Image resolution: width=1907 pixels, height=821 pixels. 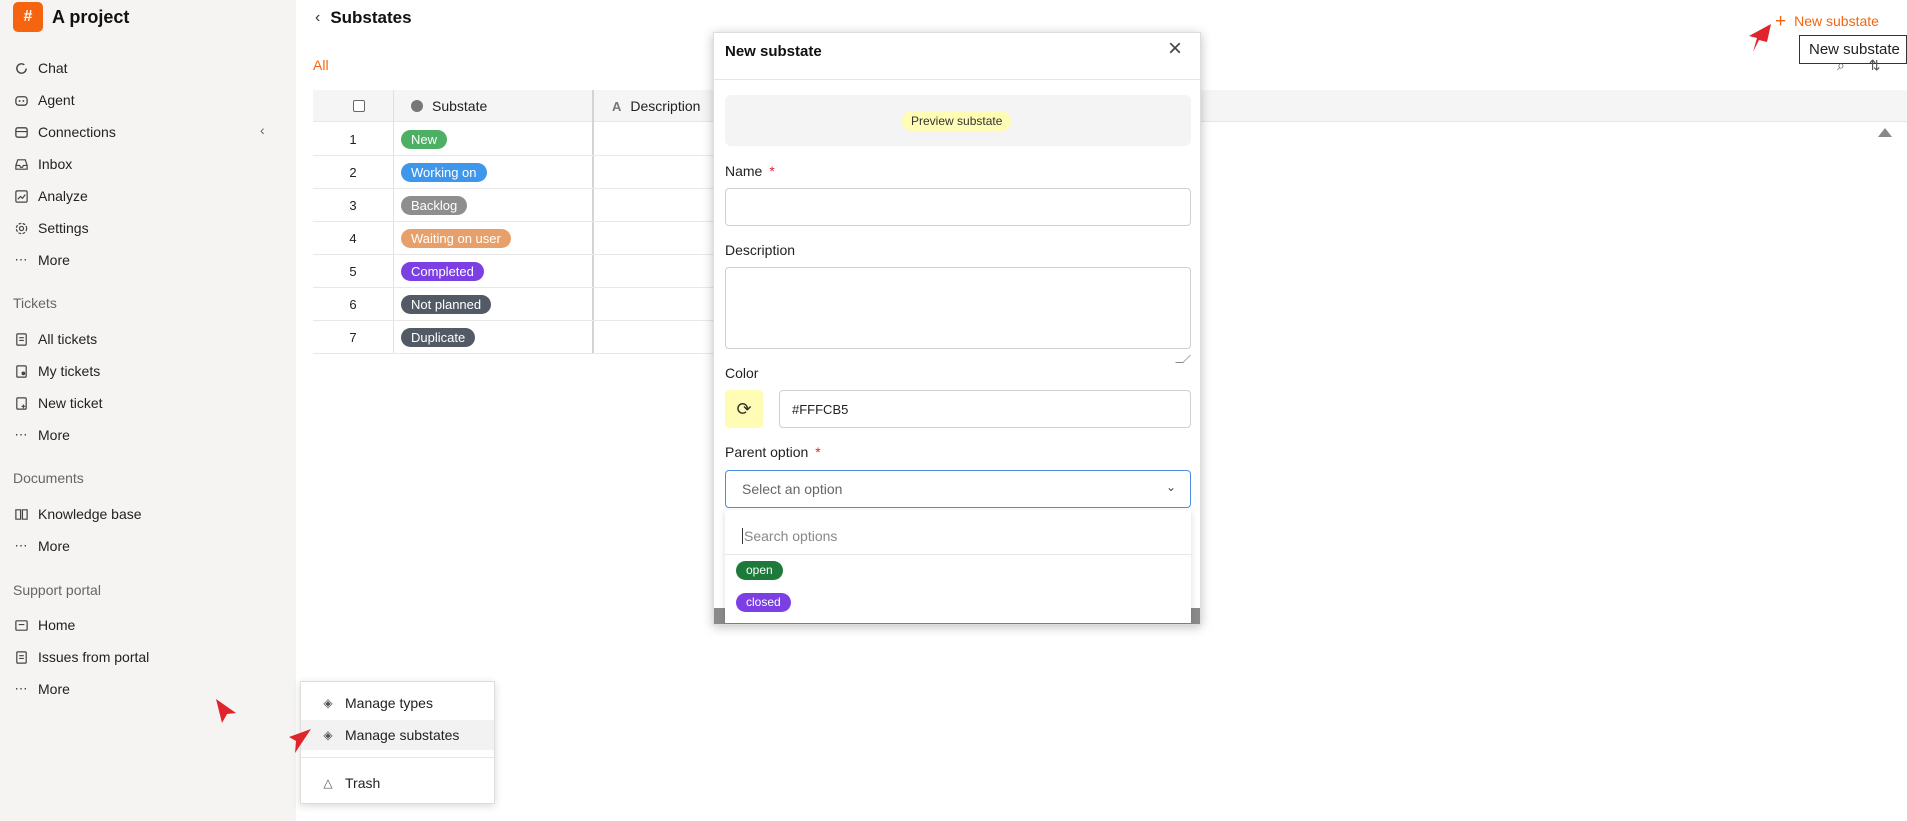 What do you see at coordinates (763, 602) in the screenshot?
I see `option-closed: closed` at bounding box center [763, 602].